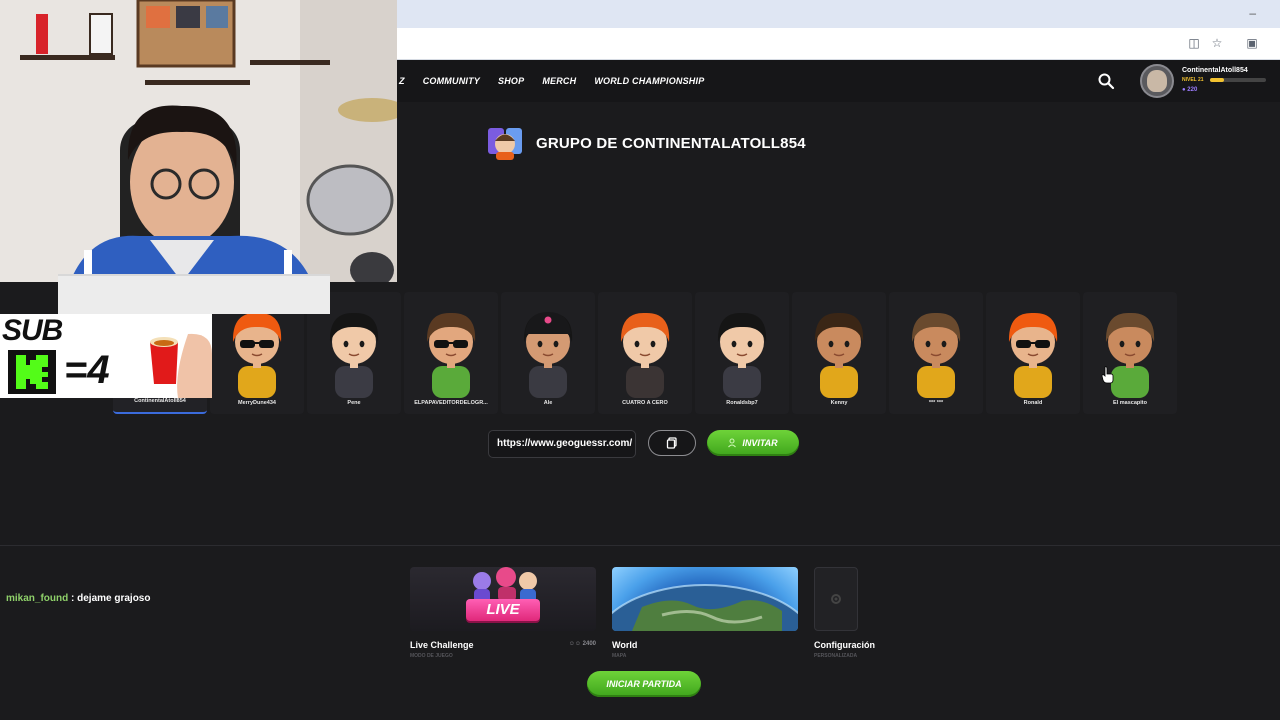 Image resolution: width=1280 pixels, height=720 pixels. Describe the element at coordinates (32, 330) in the screenshot. I see `sub-label: SUB` at that location.